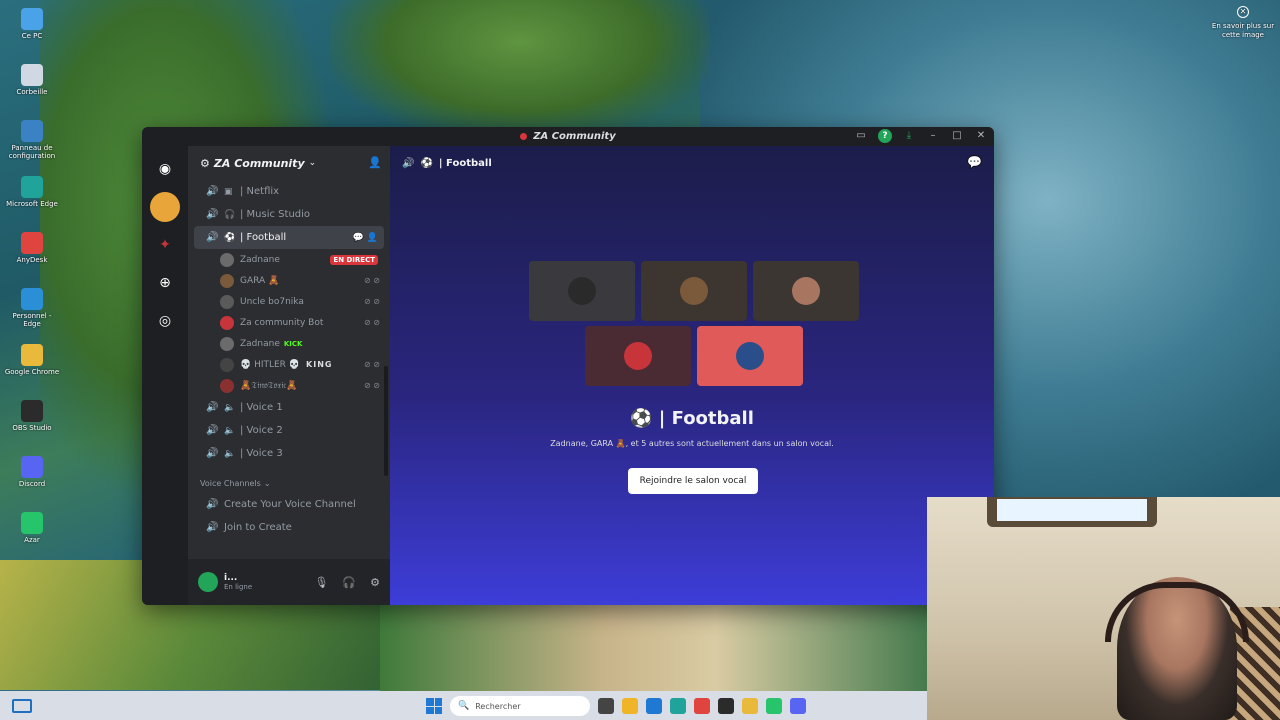 The width and height of the screenshot is (1280, 720). I want to click on desktop-icon: Personnel - Edge, so click(32, 312).